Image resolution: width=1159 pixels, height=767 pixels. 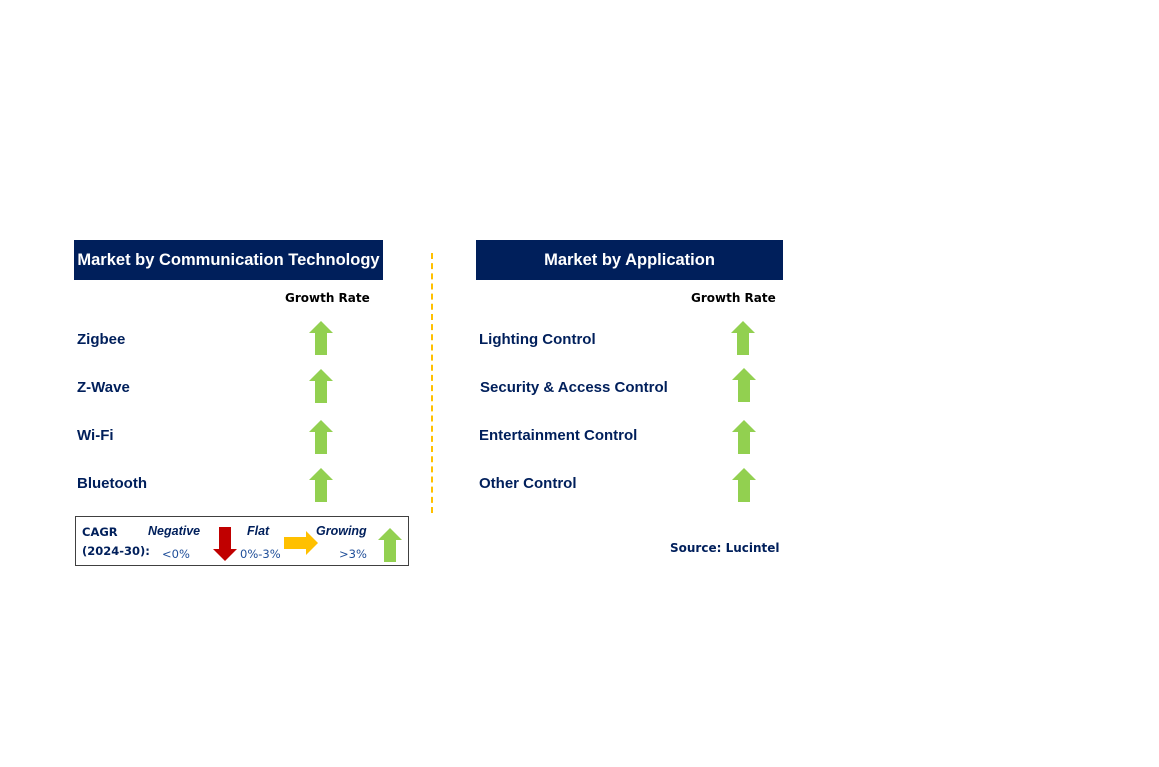 I want to click on right-growth-rate-label: Growth Rate, so click(x=733, y=298).